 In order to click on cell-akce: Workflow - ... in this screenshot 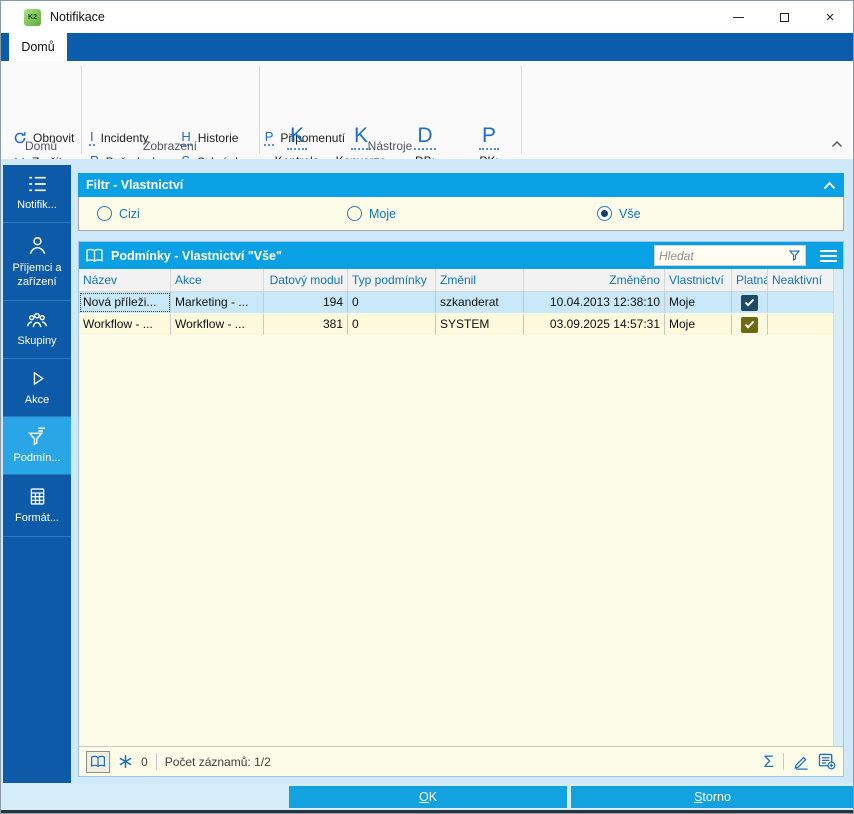, I will do `click(217, 324)`.